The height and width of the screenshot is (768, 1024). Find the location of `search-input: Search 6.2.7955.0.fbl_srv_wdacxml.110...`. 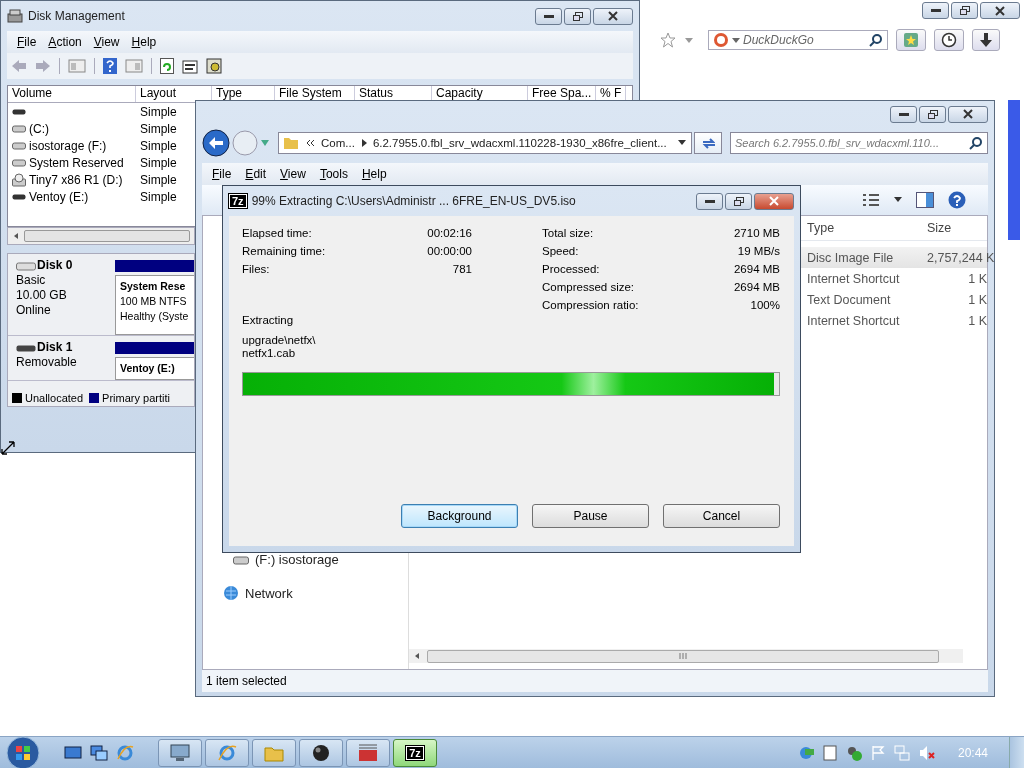

search-input: Search 6.2.7955.0.fbl_srv_wdacxml.110... is located at coordinates (852, 143).